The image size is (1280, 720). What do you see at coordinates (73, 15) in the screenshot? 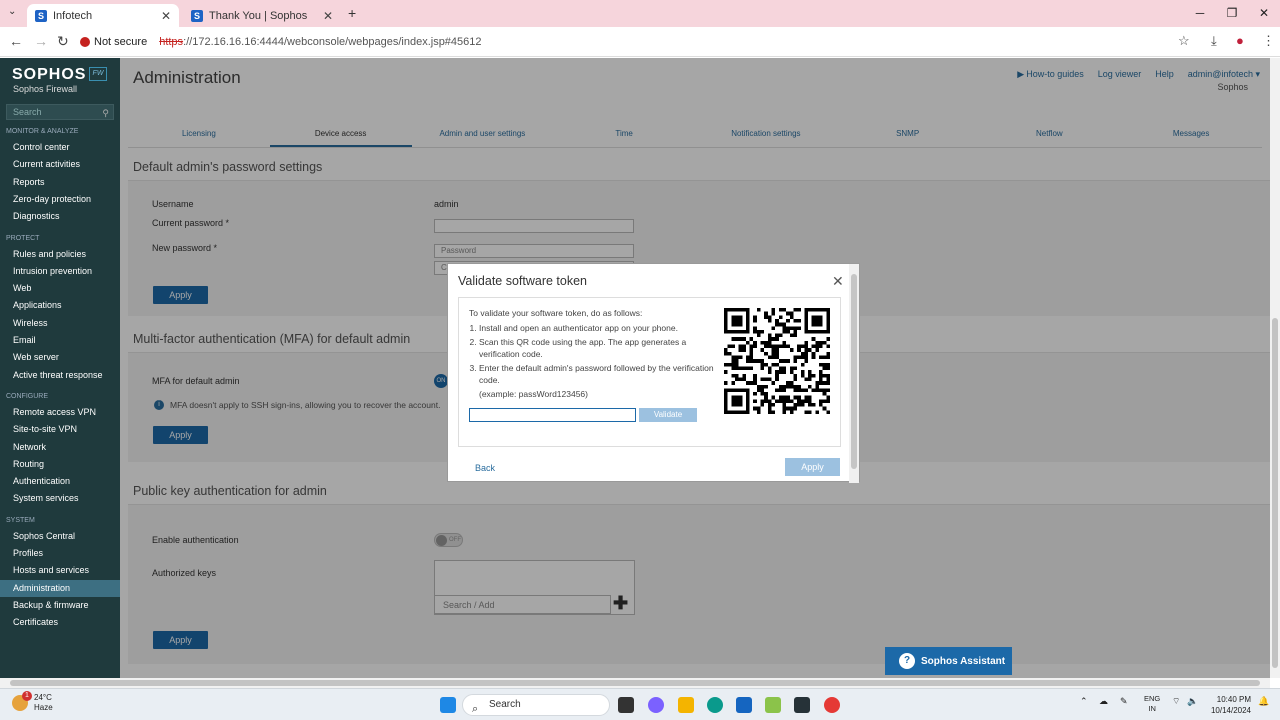
I see `tab-title: Infotech` at bounding box center [73, 15].